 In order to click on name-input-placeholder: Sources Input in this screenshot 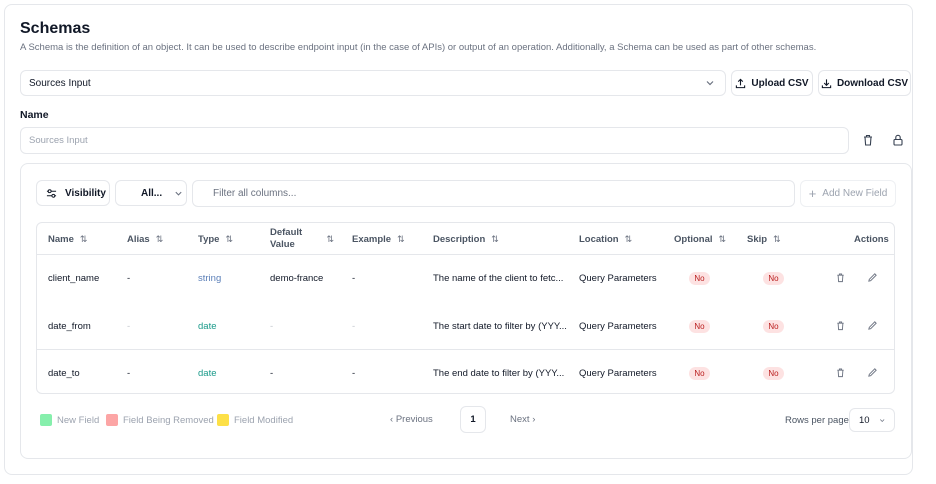, I will do `click(58, 140)`.